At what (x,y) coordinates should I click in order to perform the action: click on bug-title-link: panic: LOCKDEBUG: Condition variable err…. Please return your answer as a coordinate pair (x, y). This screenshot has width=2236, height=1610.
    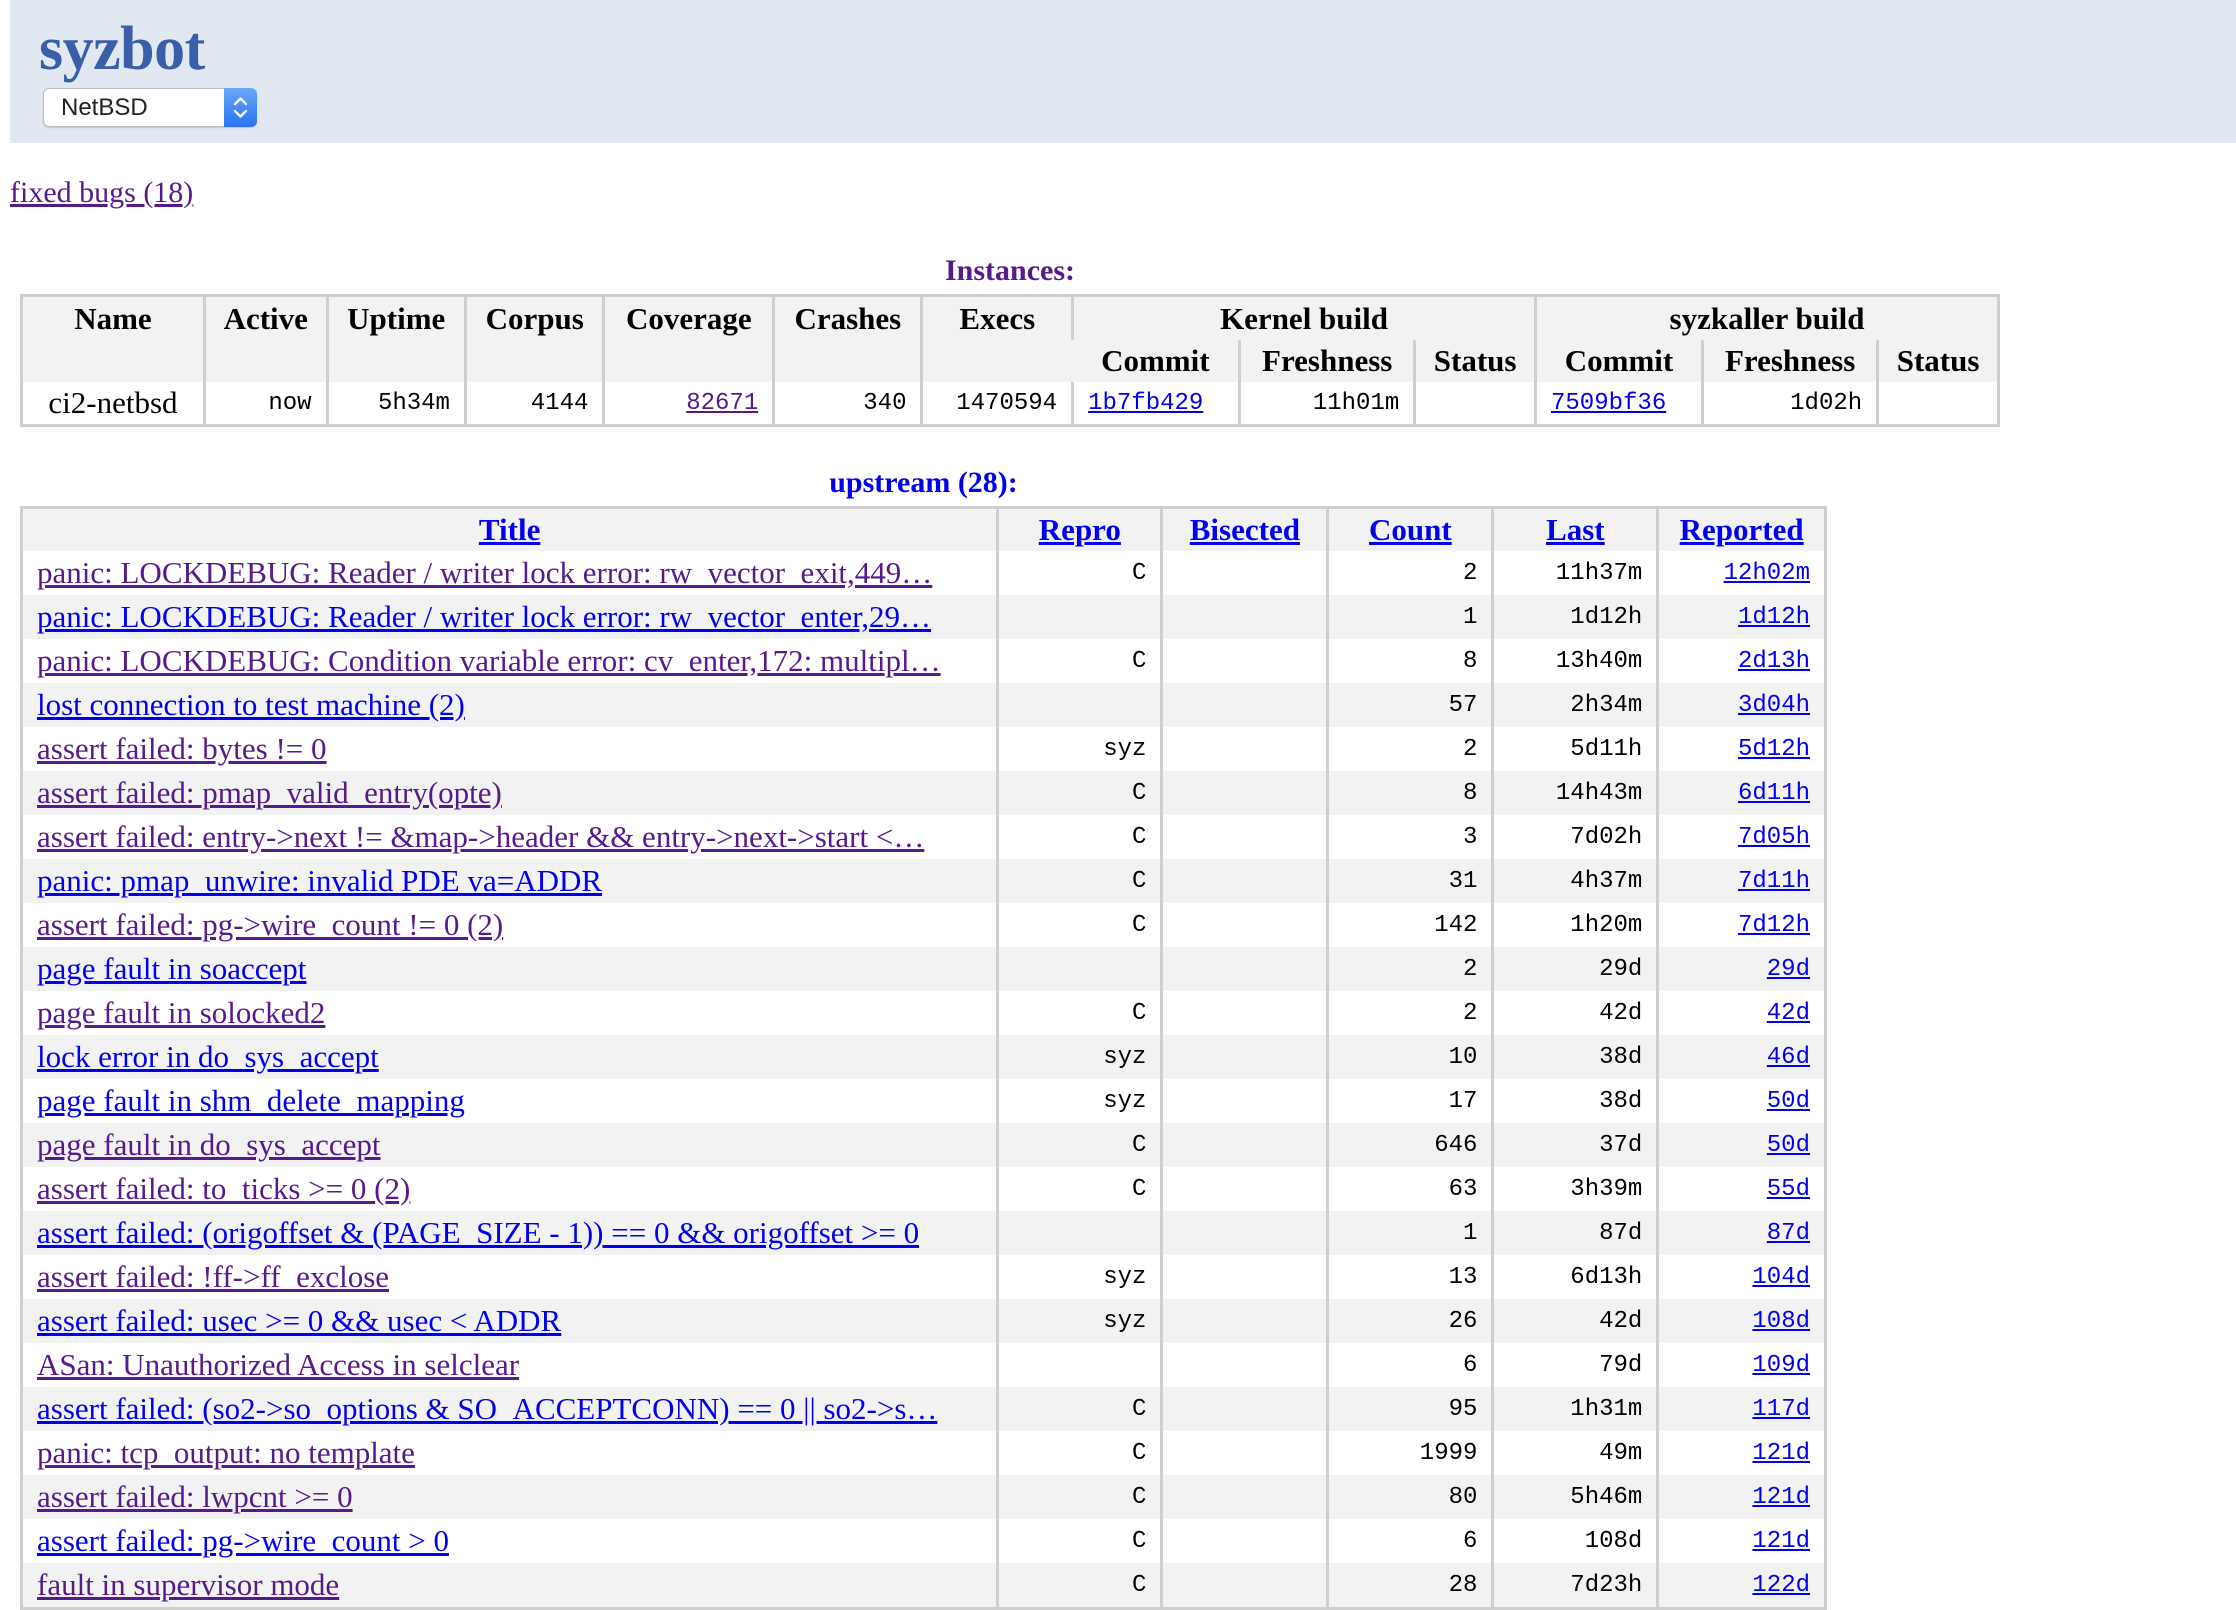
    Looking at the image, I should click on (489, 660).